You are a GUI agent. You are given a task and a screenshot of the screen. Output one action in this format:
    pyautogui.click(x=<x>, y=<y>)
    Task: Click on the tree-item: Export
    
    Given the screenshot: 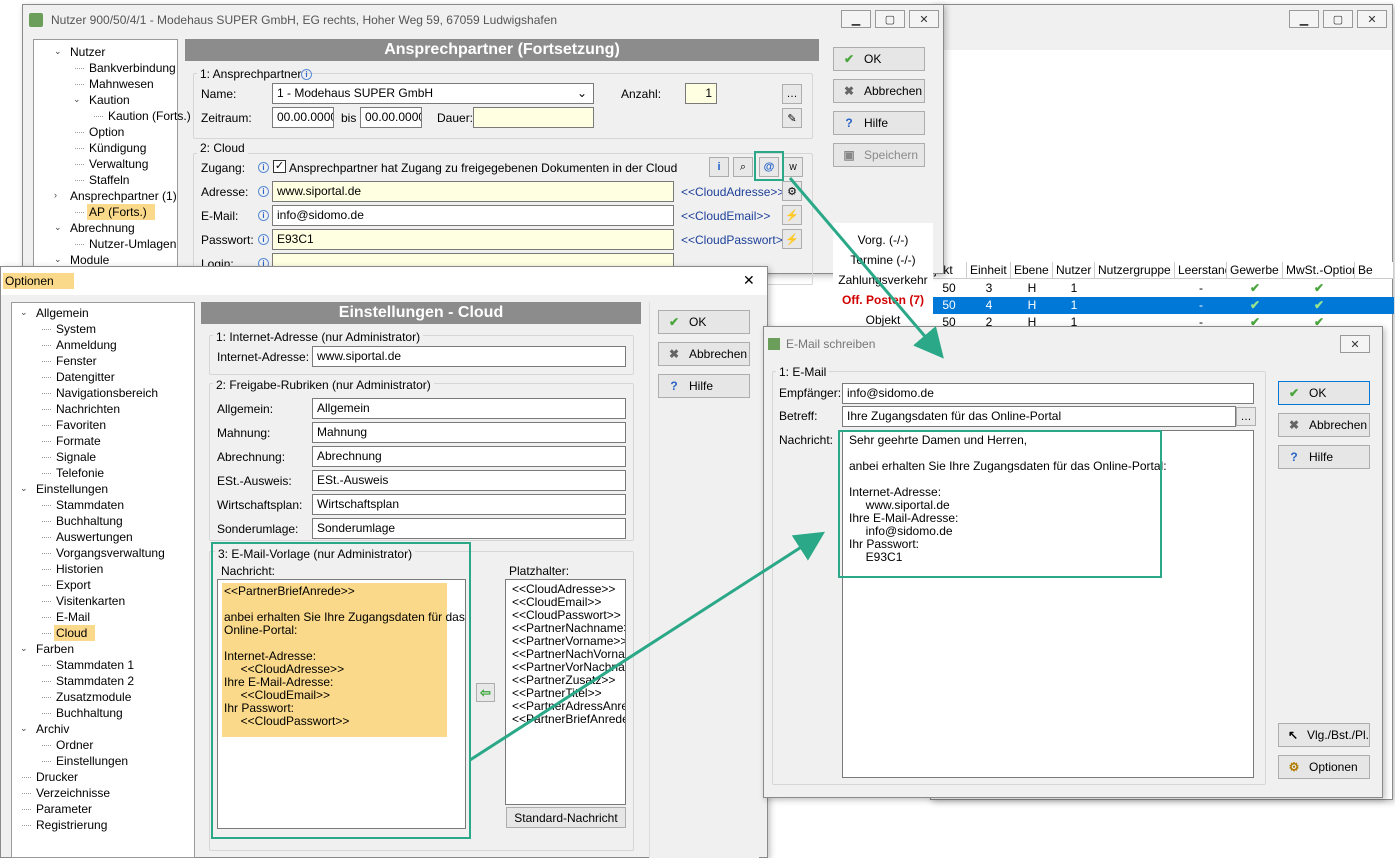 What is the action you would take?
    pyautogui.click(x=73, y=585)
    